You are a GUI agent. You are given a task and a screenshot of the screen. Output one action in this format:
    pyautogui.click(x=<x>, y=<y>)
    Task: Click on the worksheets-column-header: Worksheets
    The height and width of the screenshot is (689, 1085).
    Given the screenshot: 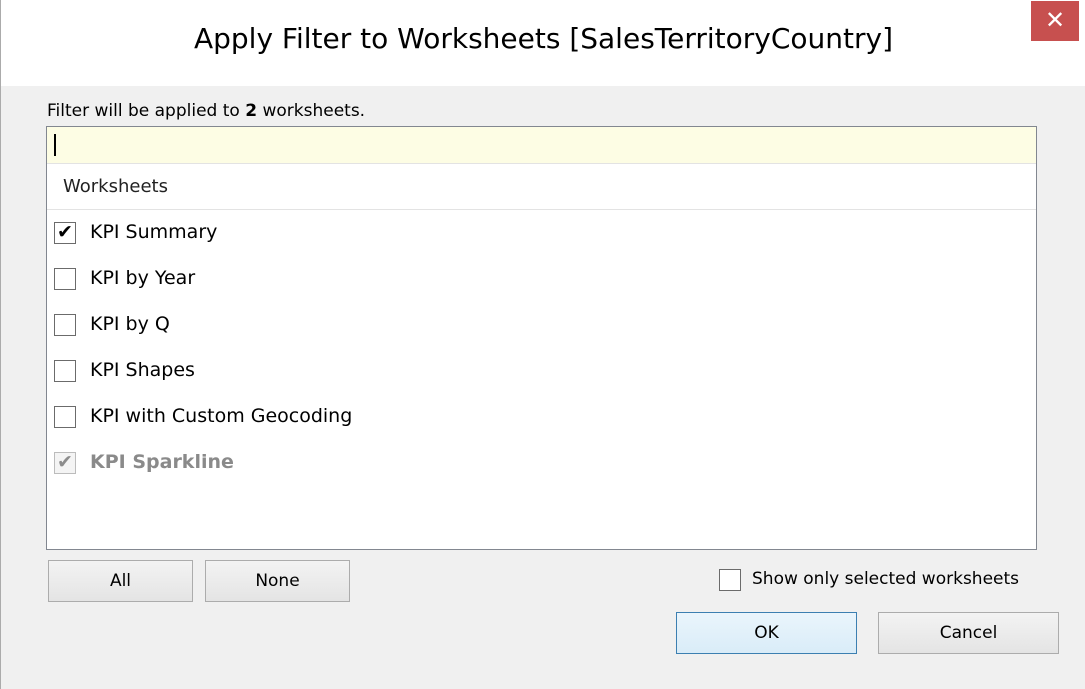 What is the action you would take?
    pyautogui.click(x=541, y=187)
    